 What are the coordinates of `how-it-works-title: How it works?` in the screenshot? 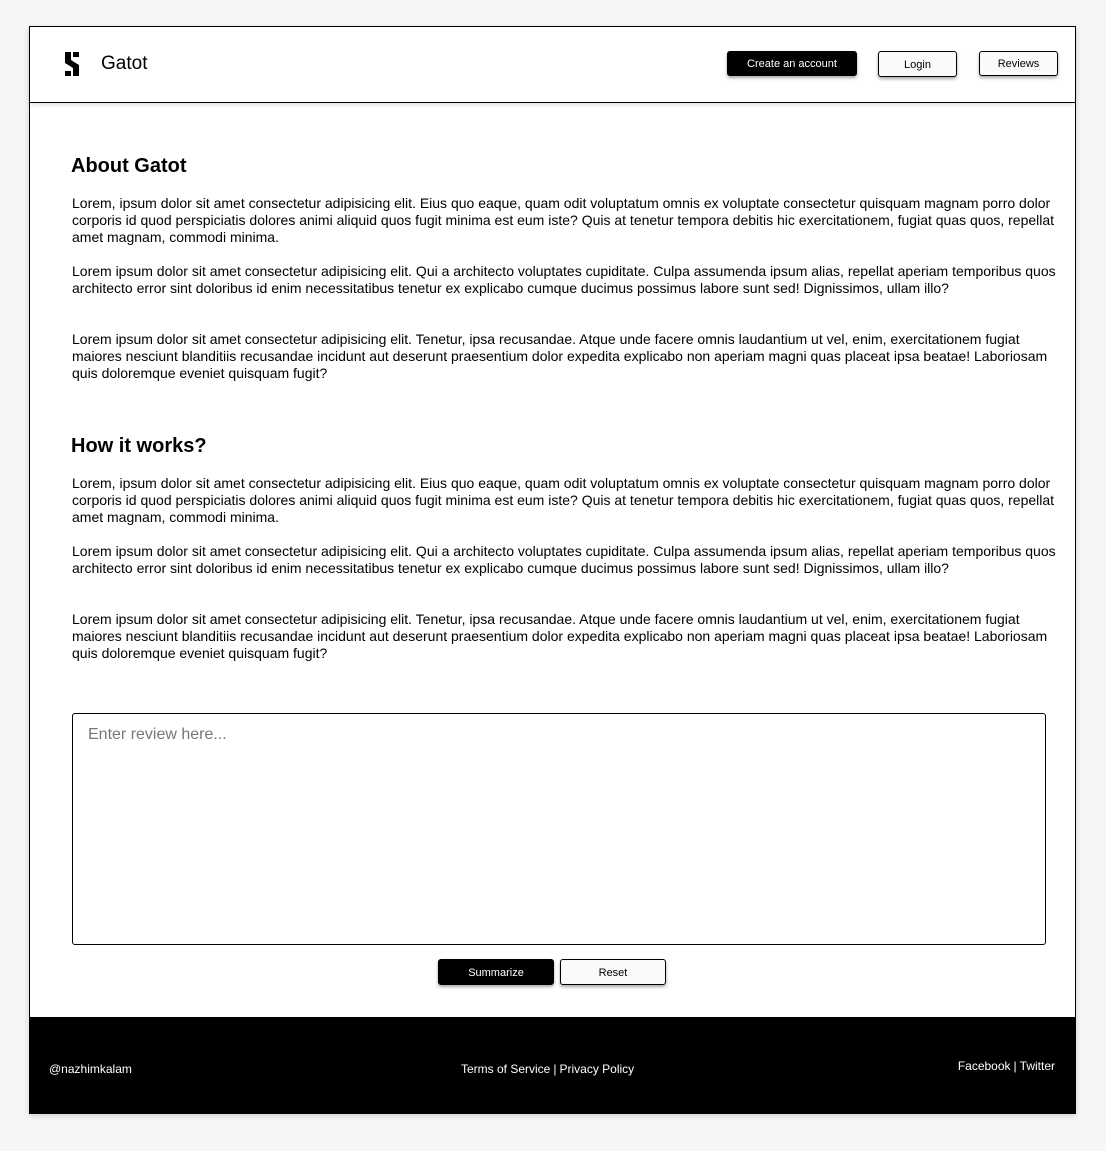 It's located at (139, 446).